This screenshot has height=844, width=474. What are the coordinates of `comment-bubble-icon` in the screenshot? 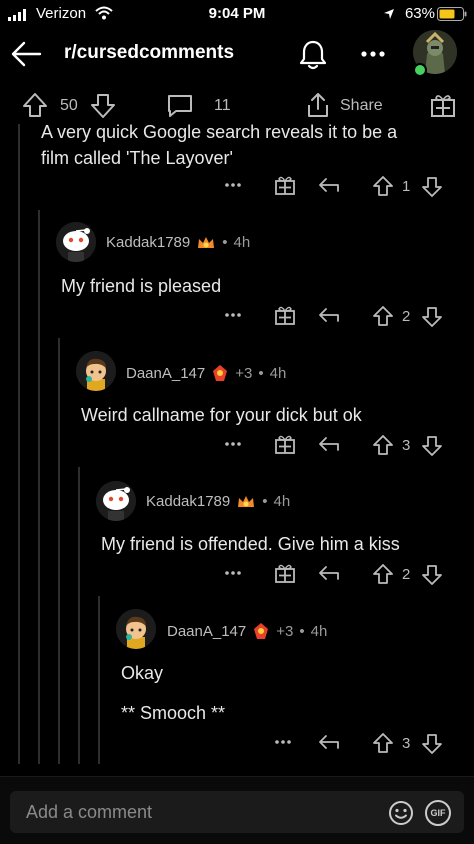 It's located at (180, 106).